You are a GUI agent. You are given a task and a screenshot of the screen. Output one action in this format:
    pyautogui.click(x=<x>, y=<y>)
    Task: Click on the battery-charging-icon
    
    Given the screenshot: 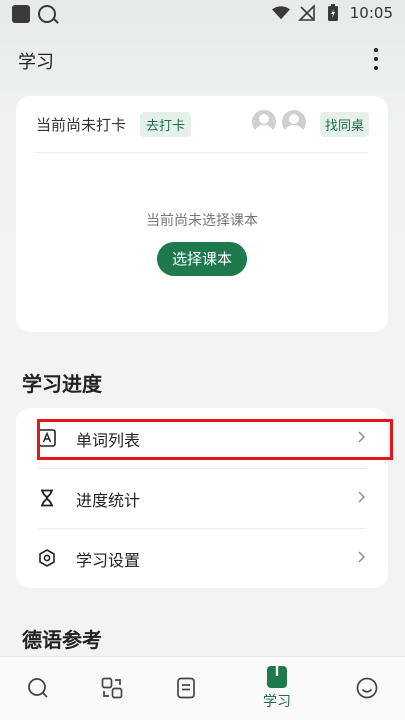 What is the action you would take?
    pyautogui.click(x=332, y=12)
    